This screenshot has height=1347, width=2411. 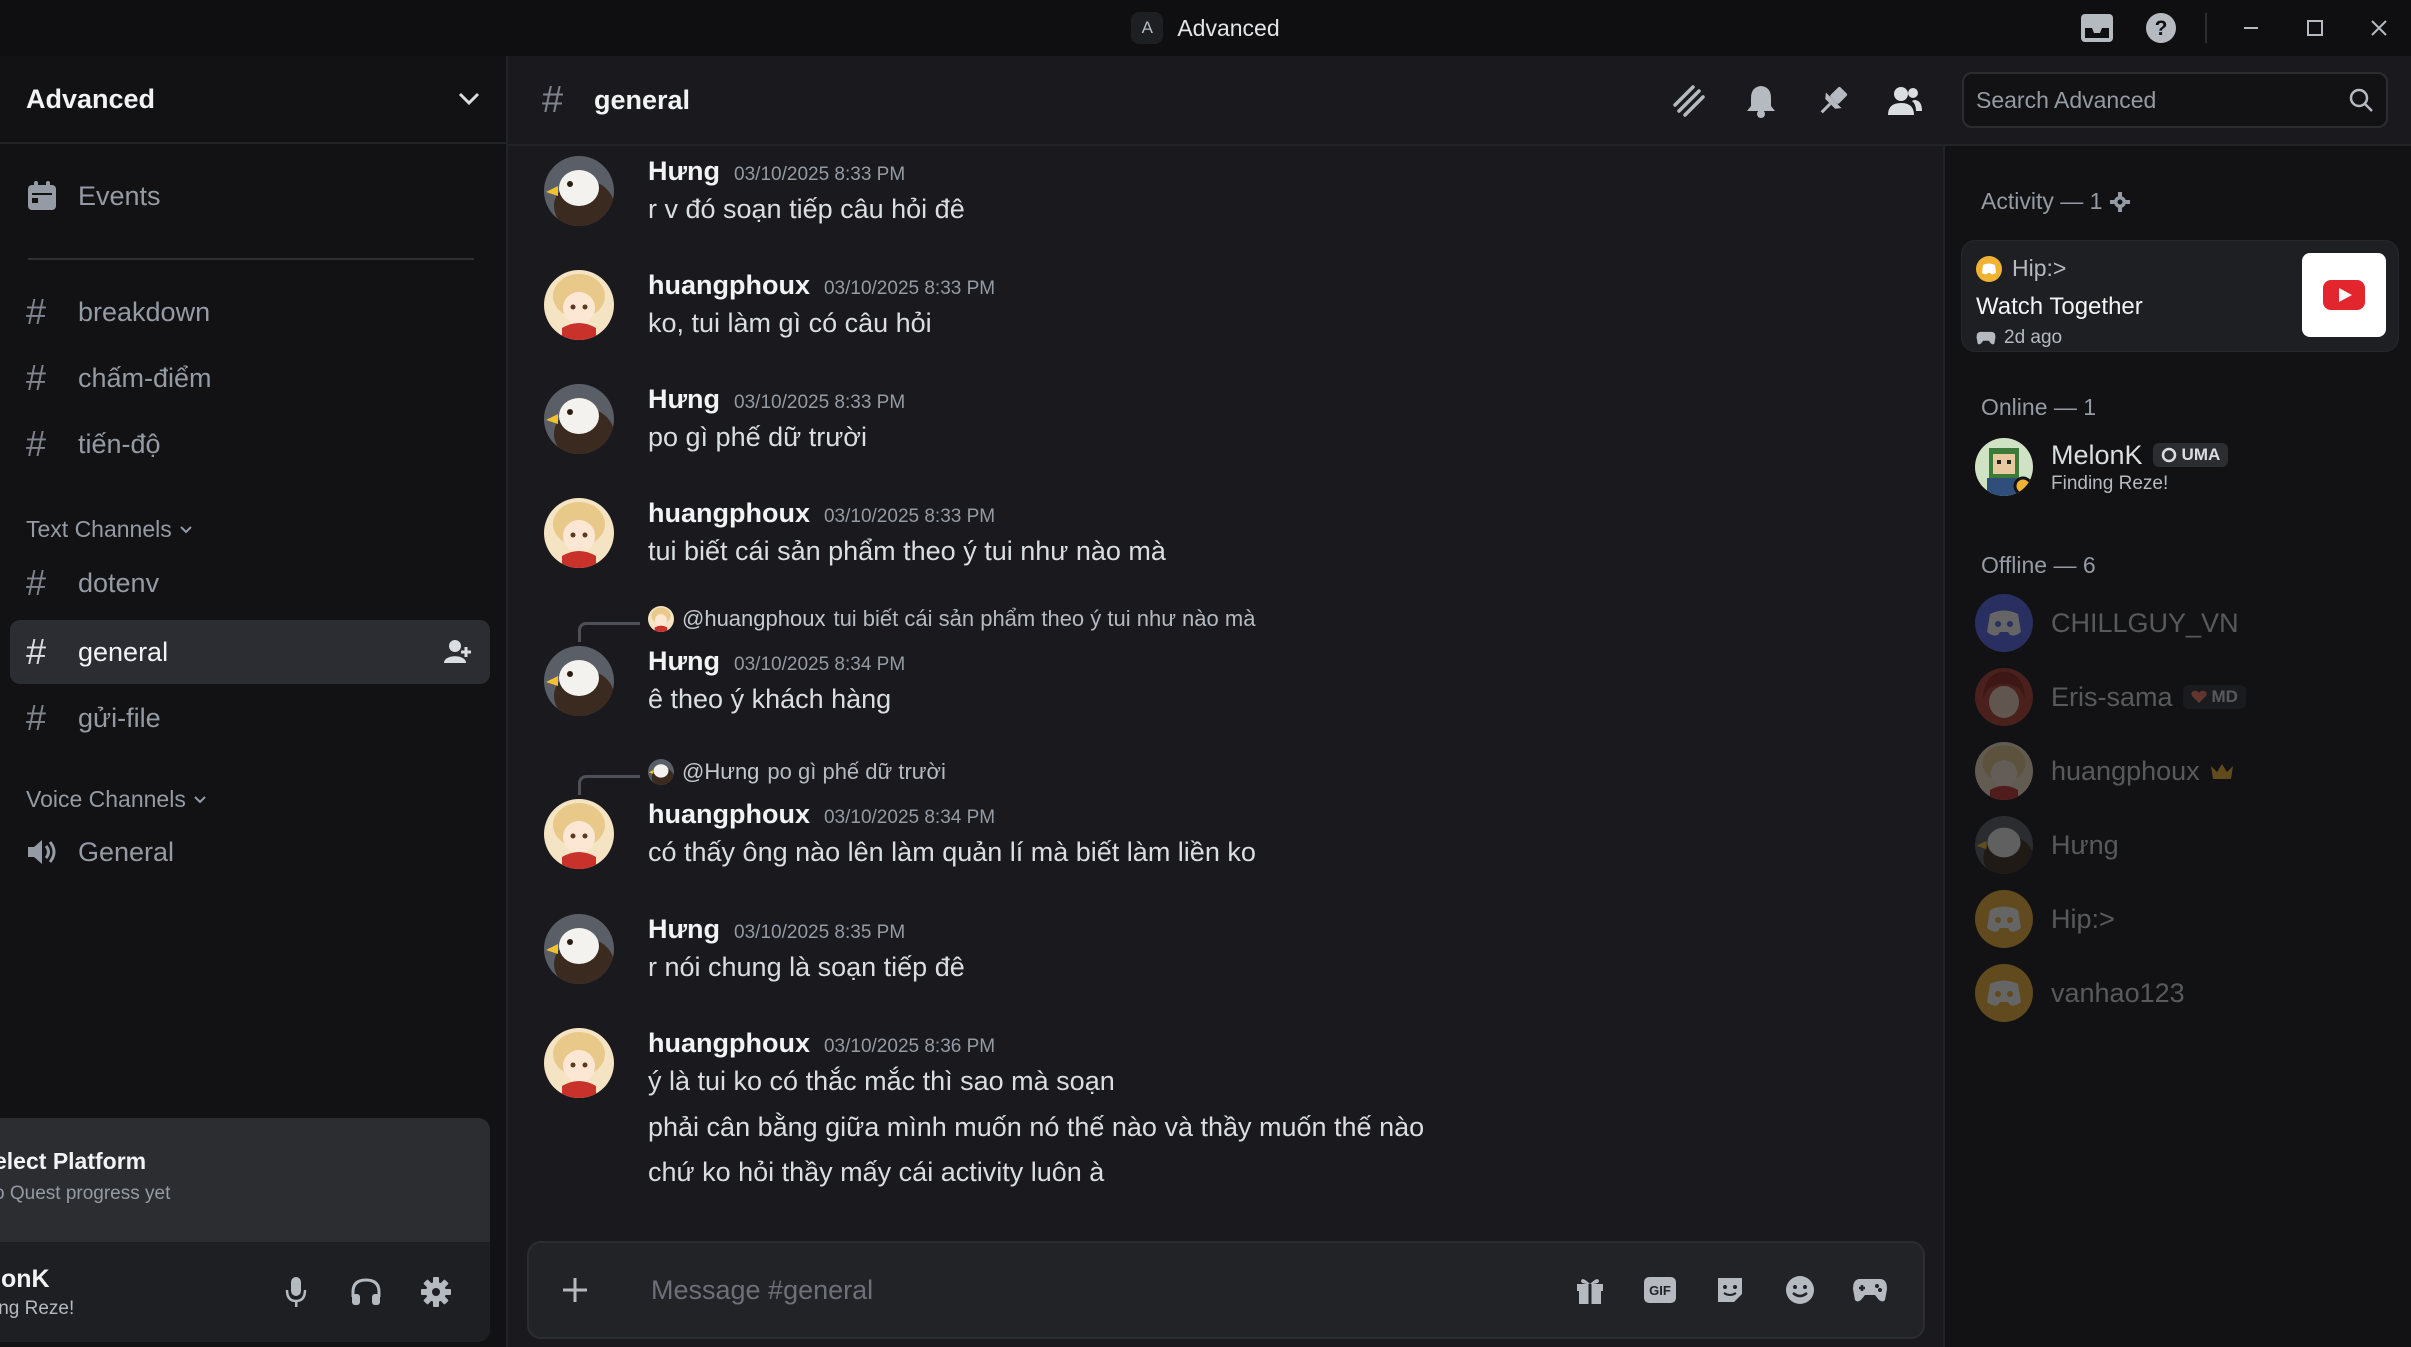 What do you see at coordinates (73, 1161) in the screenshot?
I see `quest-title: elect Platform` at bounding box center [73, 1161].